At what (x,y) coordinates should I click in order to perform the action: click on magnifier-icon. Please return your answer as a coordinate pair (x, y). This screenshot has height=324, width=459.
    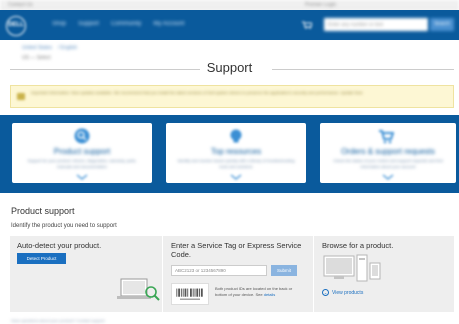
    Looking at the image, I should click on (82, 136).